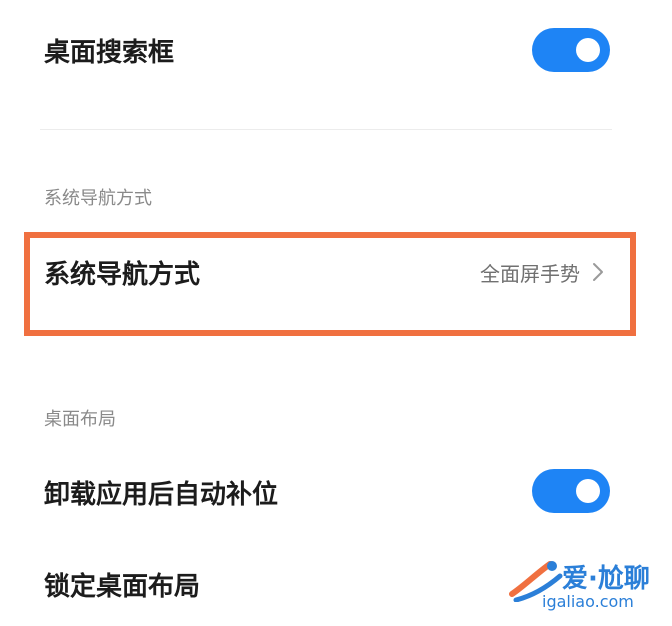 The width and height of the screenshot is (672, 626). What do you see at coordinates (606, 579) in the screenshot?
I see `watermark-title: 爱·尬聊` at bounding box center [606, 579].